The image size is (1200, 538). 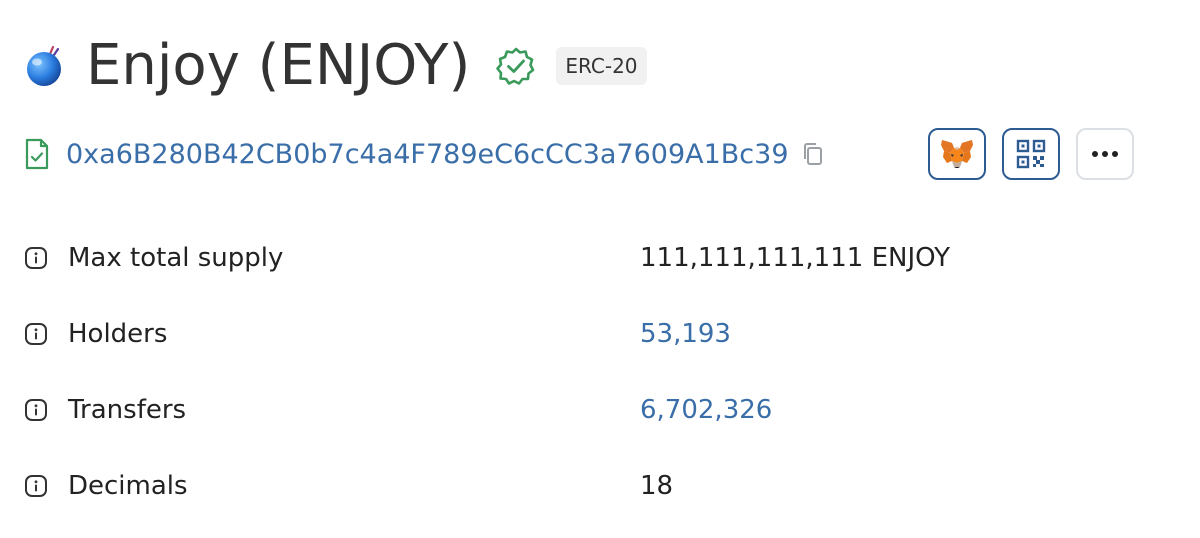 I want to click on copy-icon, so click(x=813, y=154).